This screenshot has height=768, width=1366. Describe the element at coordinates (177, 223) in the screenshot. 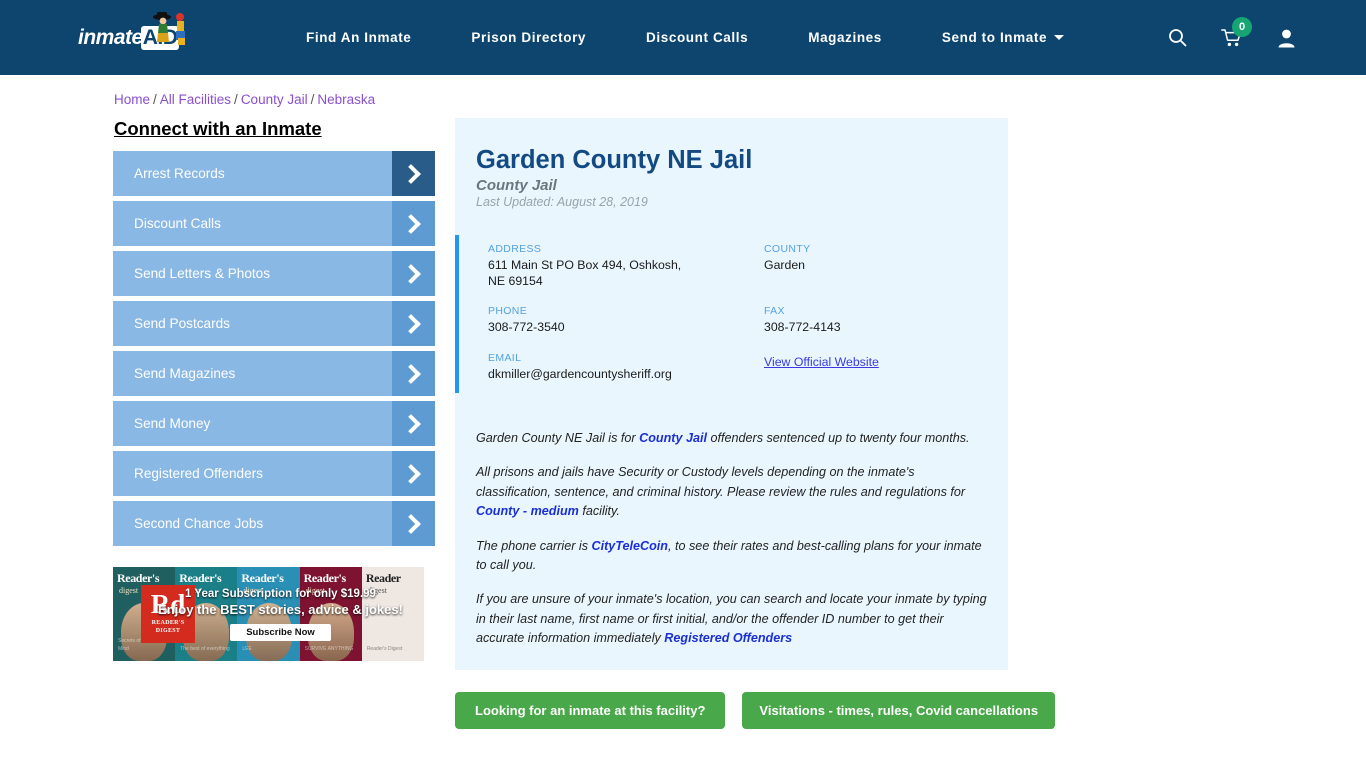

I see `sidebar-item-label: Discount Calls` at that location.